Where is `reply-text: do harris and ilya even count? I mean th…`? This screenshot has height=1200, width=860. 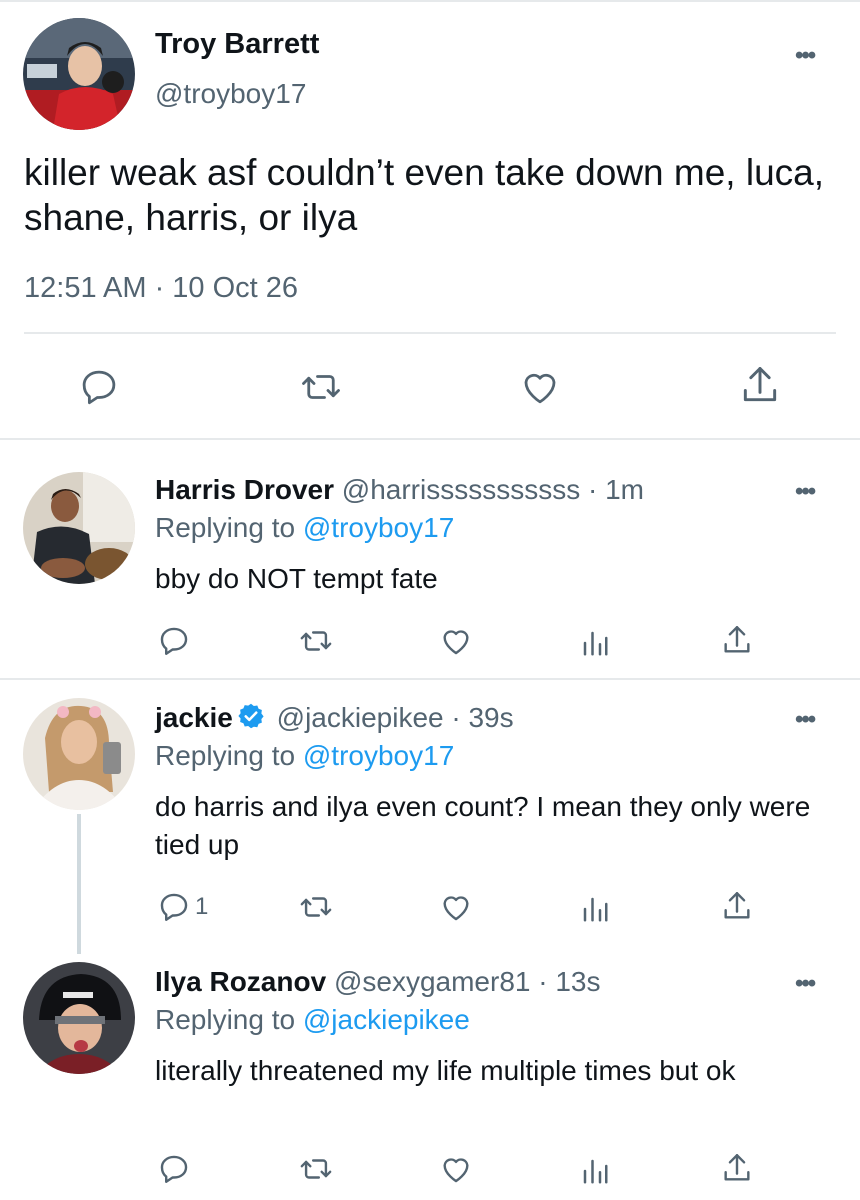 reply-text: do harris and ilya even count? I mean th… is located at coordinates (483, 825).